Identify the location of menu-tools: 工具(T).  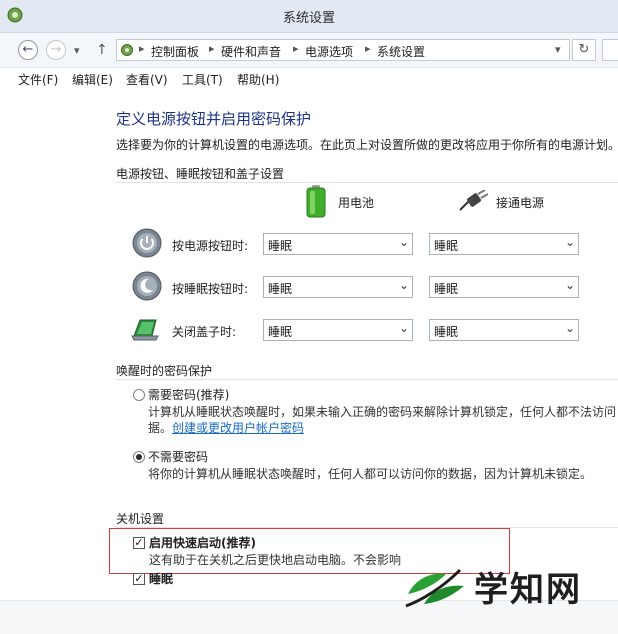
(202, 79).